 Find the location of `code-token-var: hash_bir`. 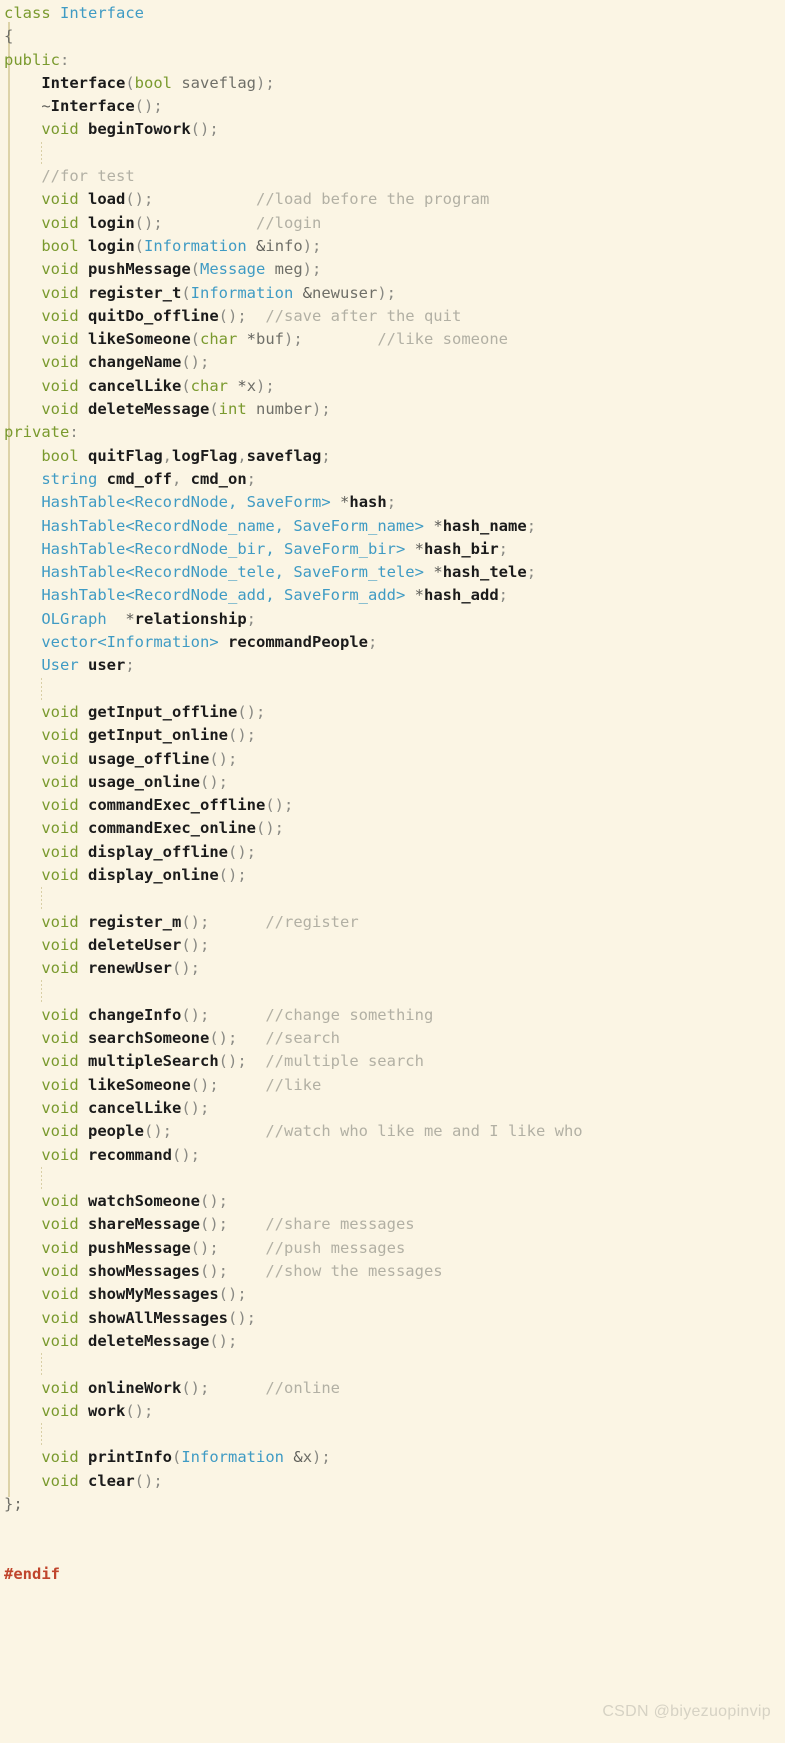

code-token-var: hash_bir is located at coordinates (461, 548).